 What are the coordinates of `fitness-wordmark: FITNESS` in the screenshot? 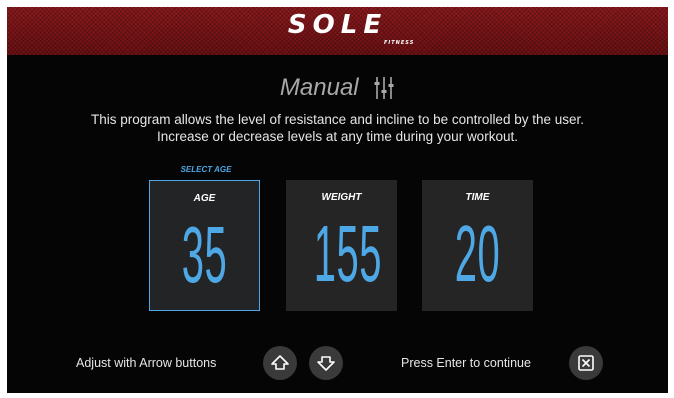 It's located at (399, 43).